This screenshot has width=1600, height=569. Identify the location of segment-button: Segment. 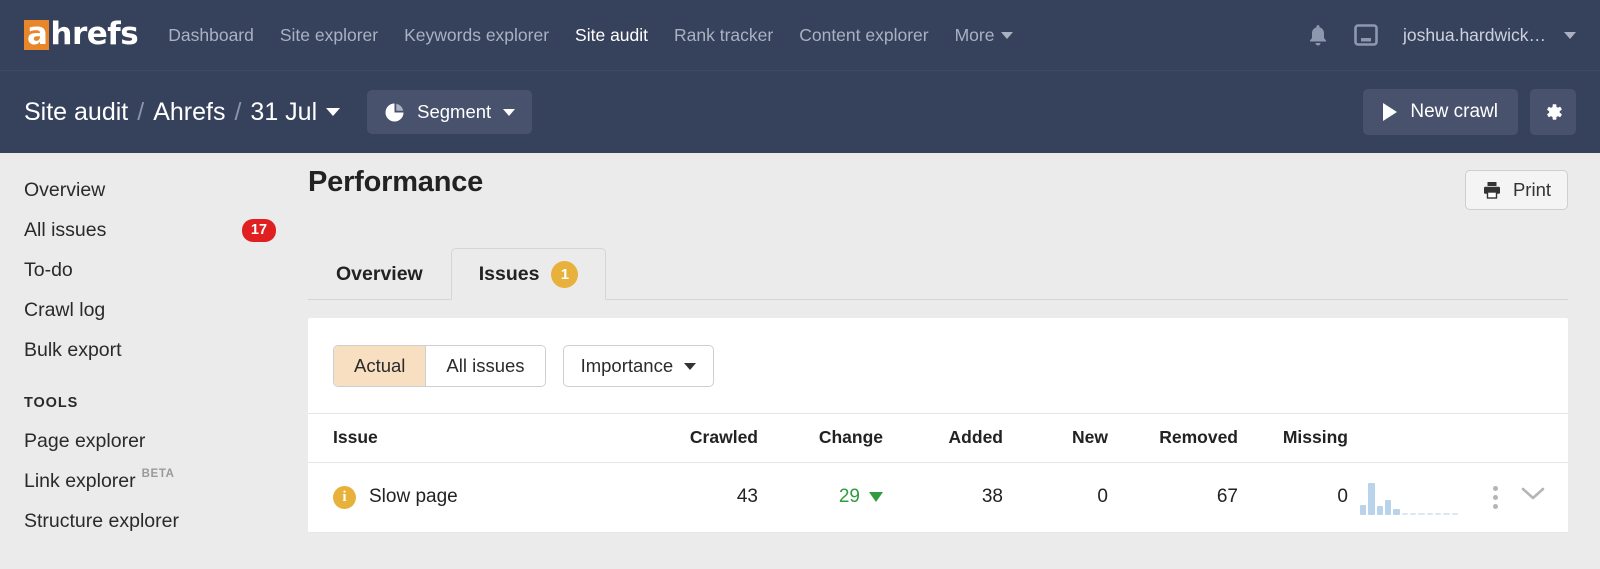
(450, 112).